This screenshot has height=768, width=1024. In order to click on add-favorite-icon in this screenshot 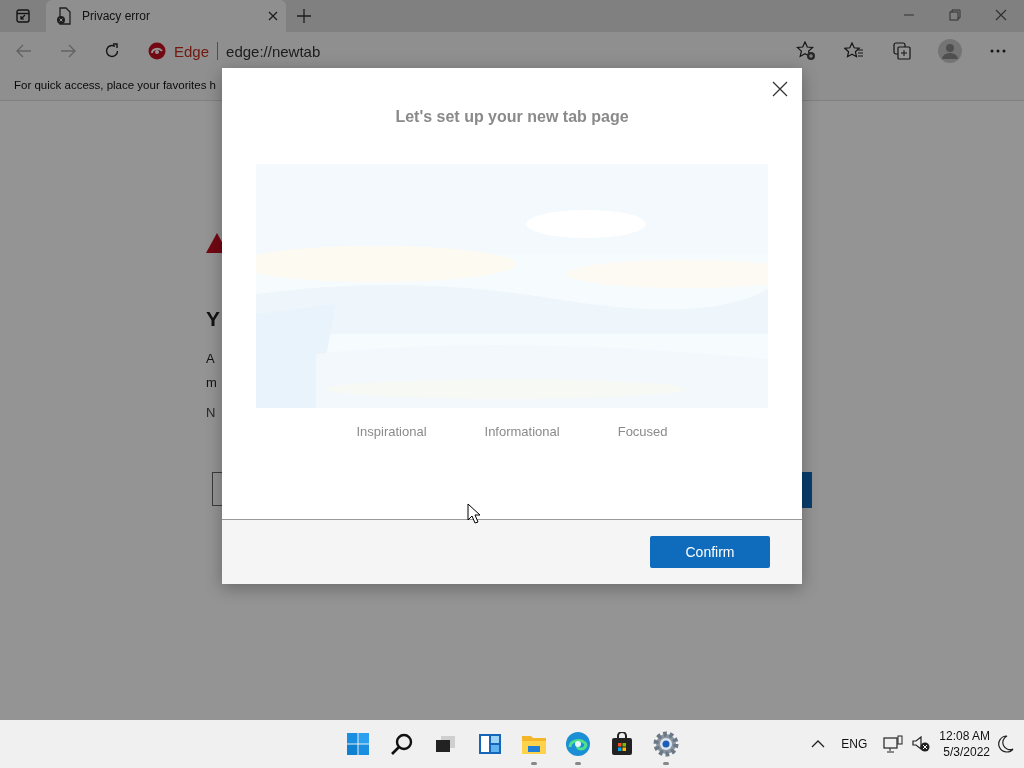, I will do `click(806, 51)`.